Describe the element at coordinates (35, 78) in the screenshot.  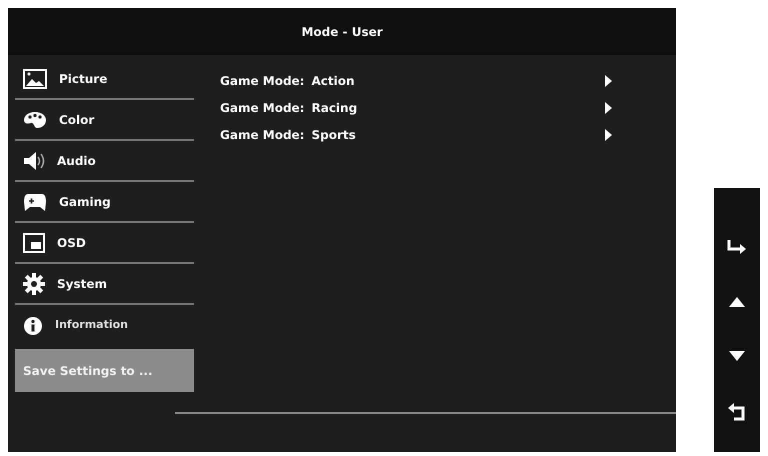
I see `picture-icon` at that location.